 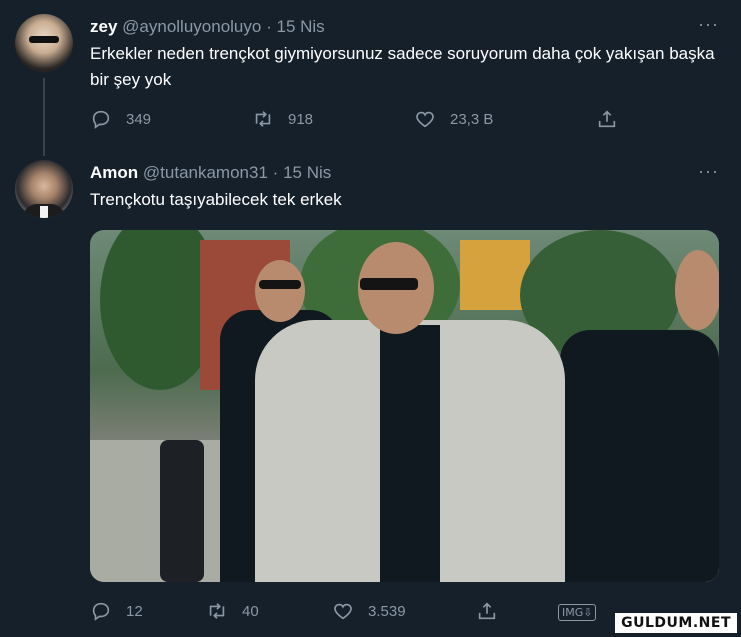 What do you see at coordinates (182, 511) in the screenshot?
I see `media-foreground-object` at bounding box center [182, 511].